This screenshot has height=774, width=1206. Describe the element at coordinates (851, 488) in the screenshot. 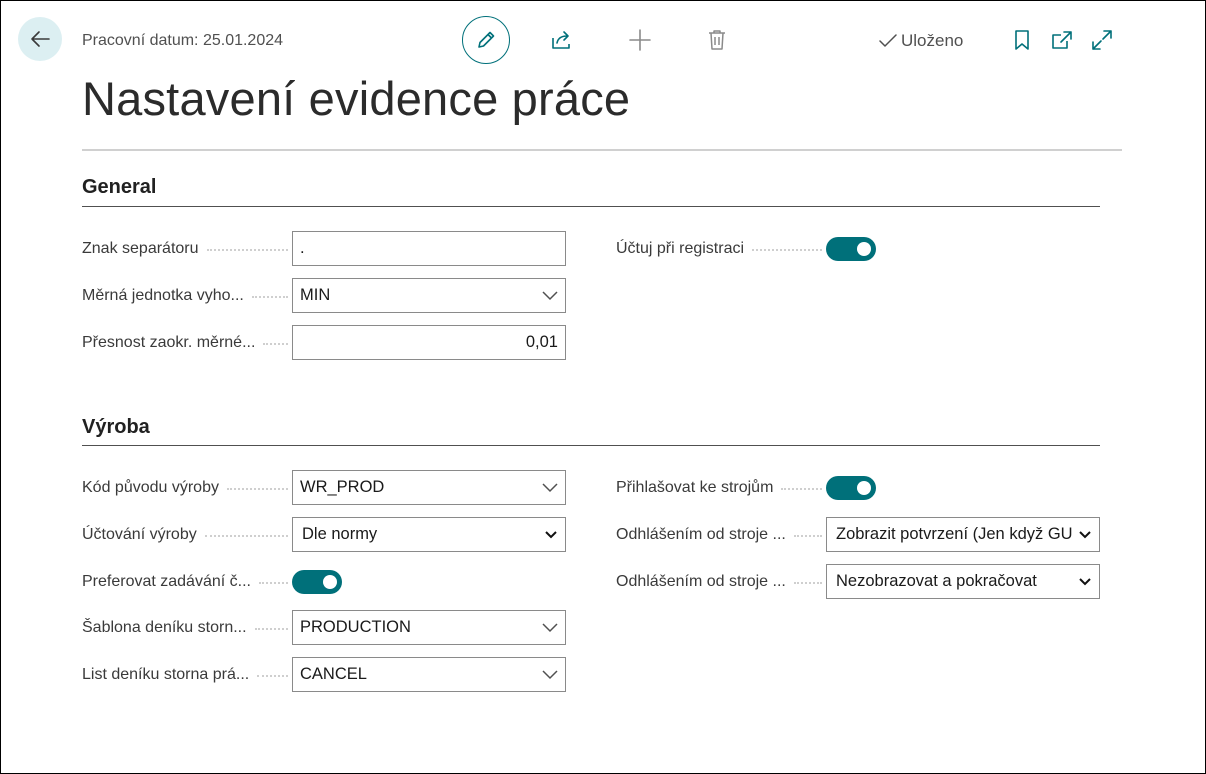

I see `login-machines-toggle` at that location.